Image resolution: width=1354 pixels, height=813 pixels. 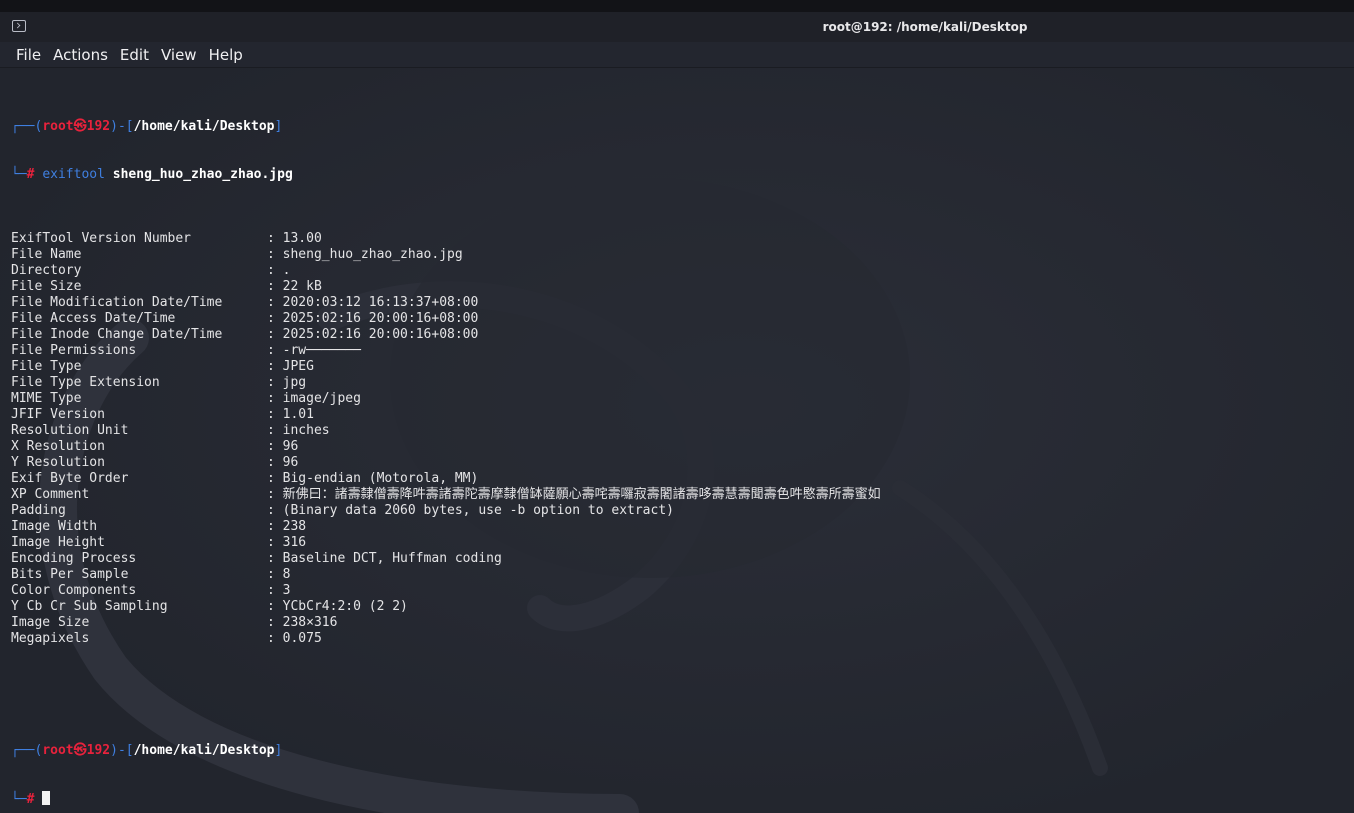 What do you see at coordinates (19, 174) in the screenshot?
I see `prompt-corner: └─` at bounding box center [19, 174].